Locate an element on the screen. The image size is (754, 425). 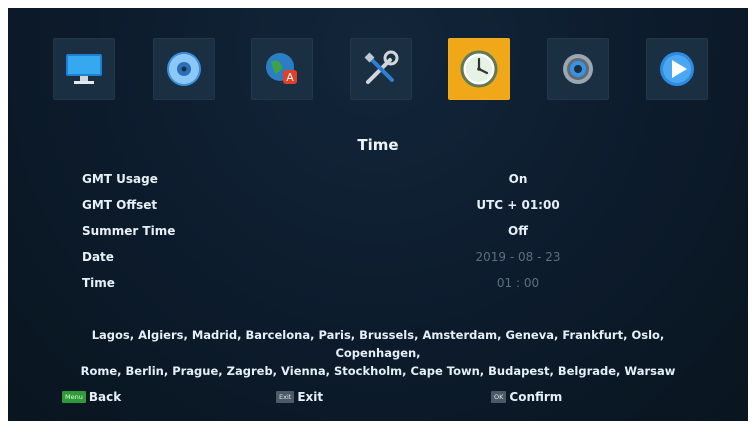
confirm-button: OK Confirm is located at coordinates (526, 397).